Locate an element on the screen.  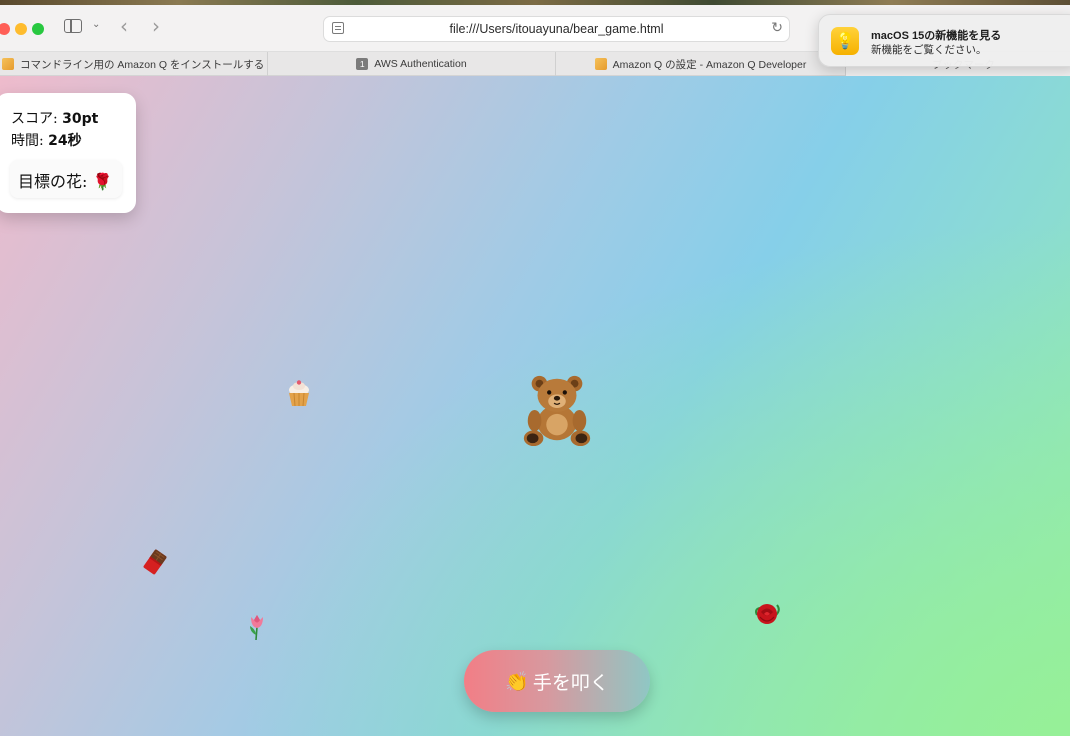
tab-amazon-q-settings: Amazon Q の設定 - Amazon Q Developer is located at coordinates (701, 64).